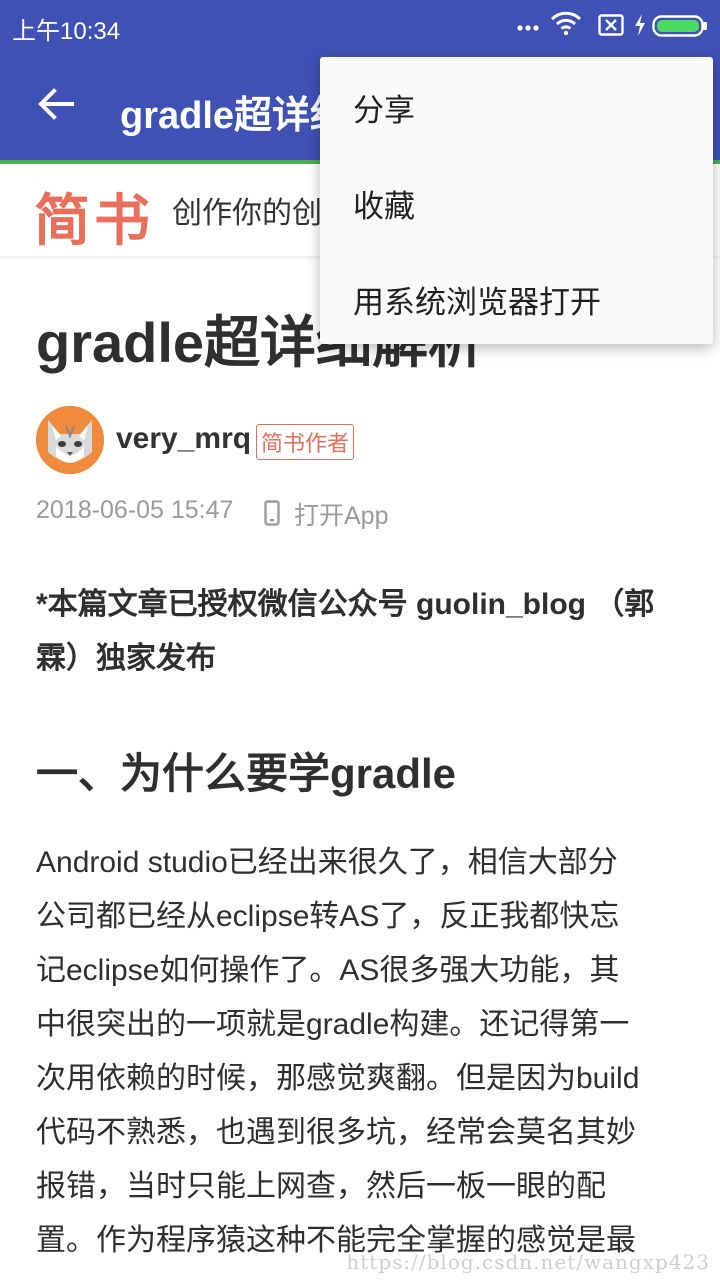  I want to click on open-app-link: 打开App, so click(325, 514).